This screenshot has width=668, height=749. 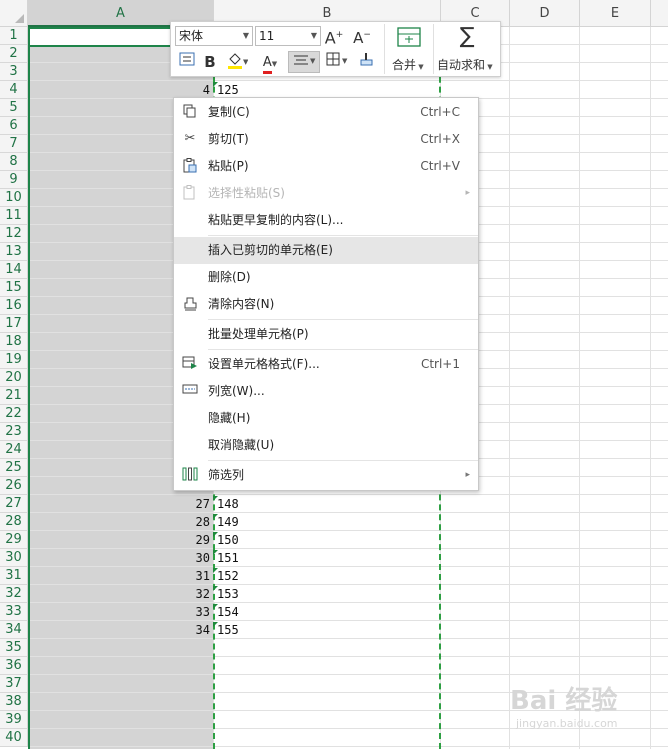 I want to click on menu-item-shortcut: Ctrl+C, so click(x=440, y=112).